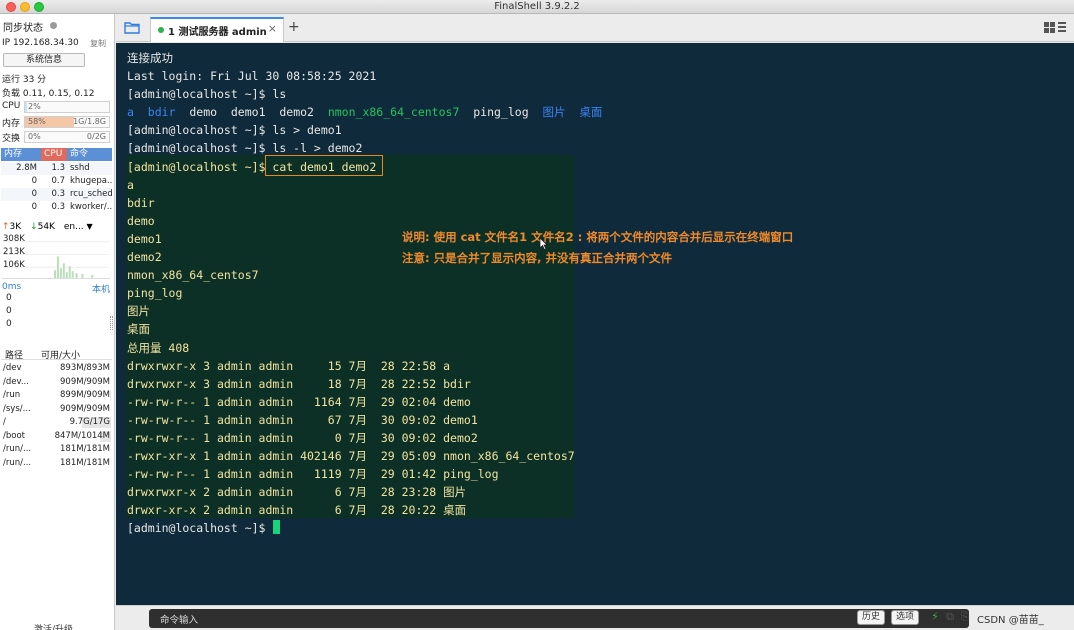 Image resolution: width=1074 pixels, height=630 pixels. Describe the element at coordinates (111, 323) in the screenshot. I see `splitter-handle` at that location.